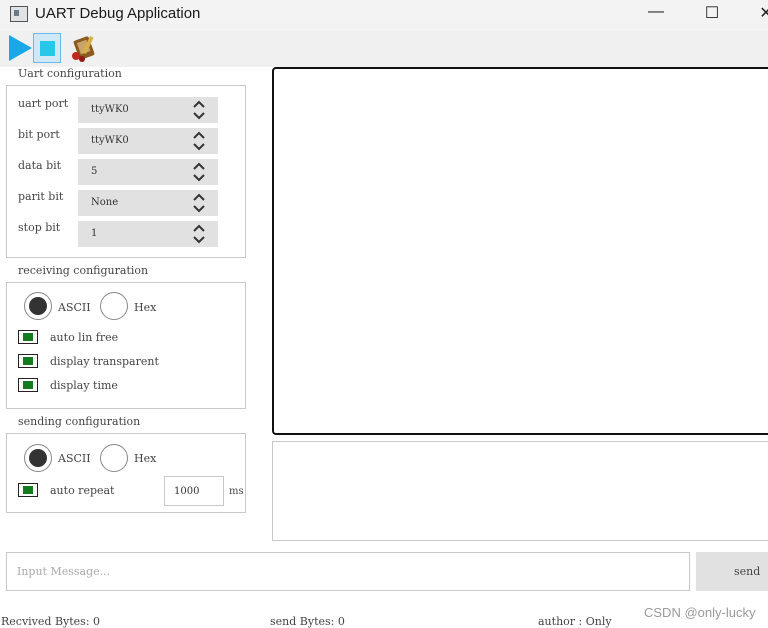  What do you see at coordinates (148, 110) in the screenshot?
I see `uart-port-select: ttyWK0` at bounding box center [148, 110].